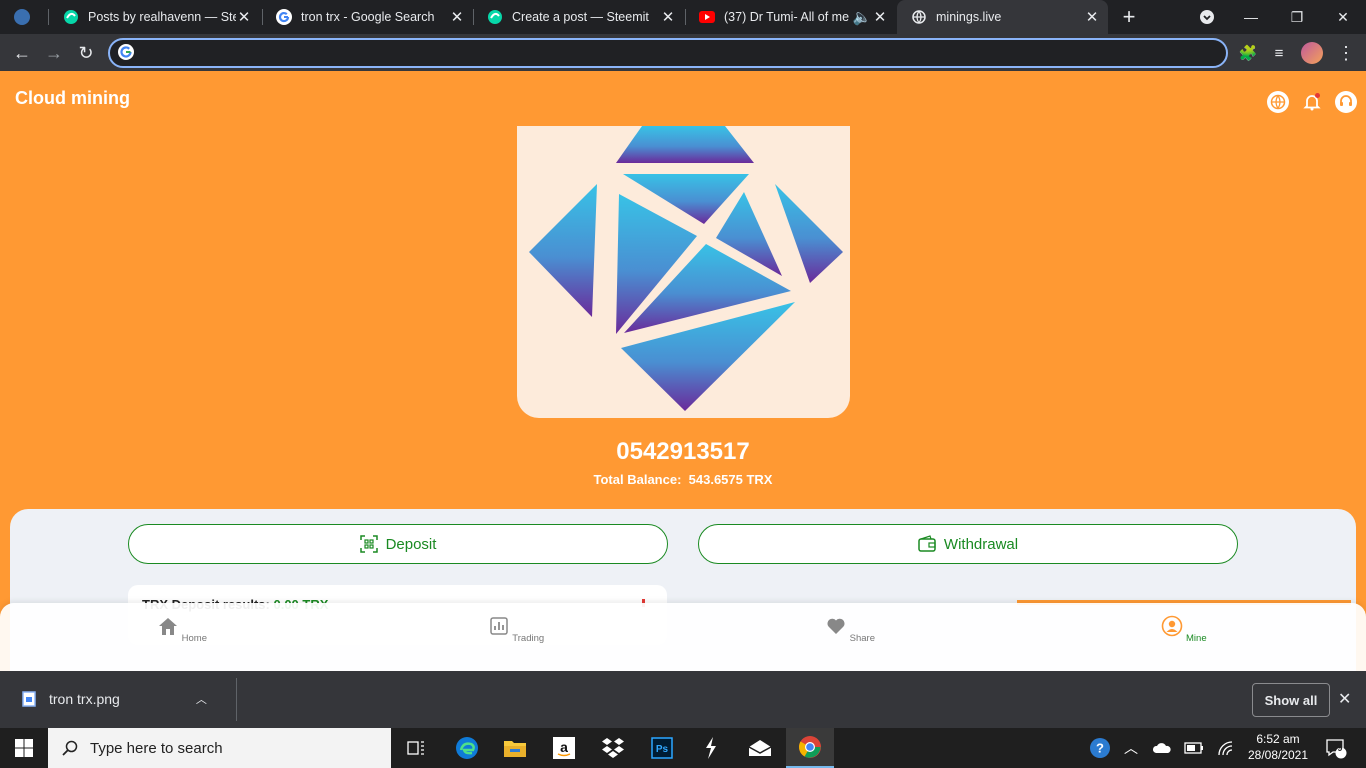  I want to click on clock-time: 6:52 am, so click(1278, 739).